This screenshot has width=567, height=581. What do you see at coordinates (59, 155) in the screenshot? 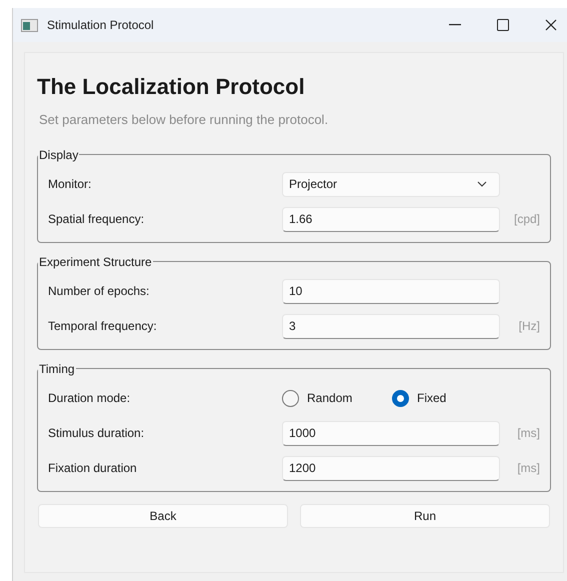
I see `group-title: Display` at bounding box center [59, 155].